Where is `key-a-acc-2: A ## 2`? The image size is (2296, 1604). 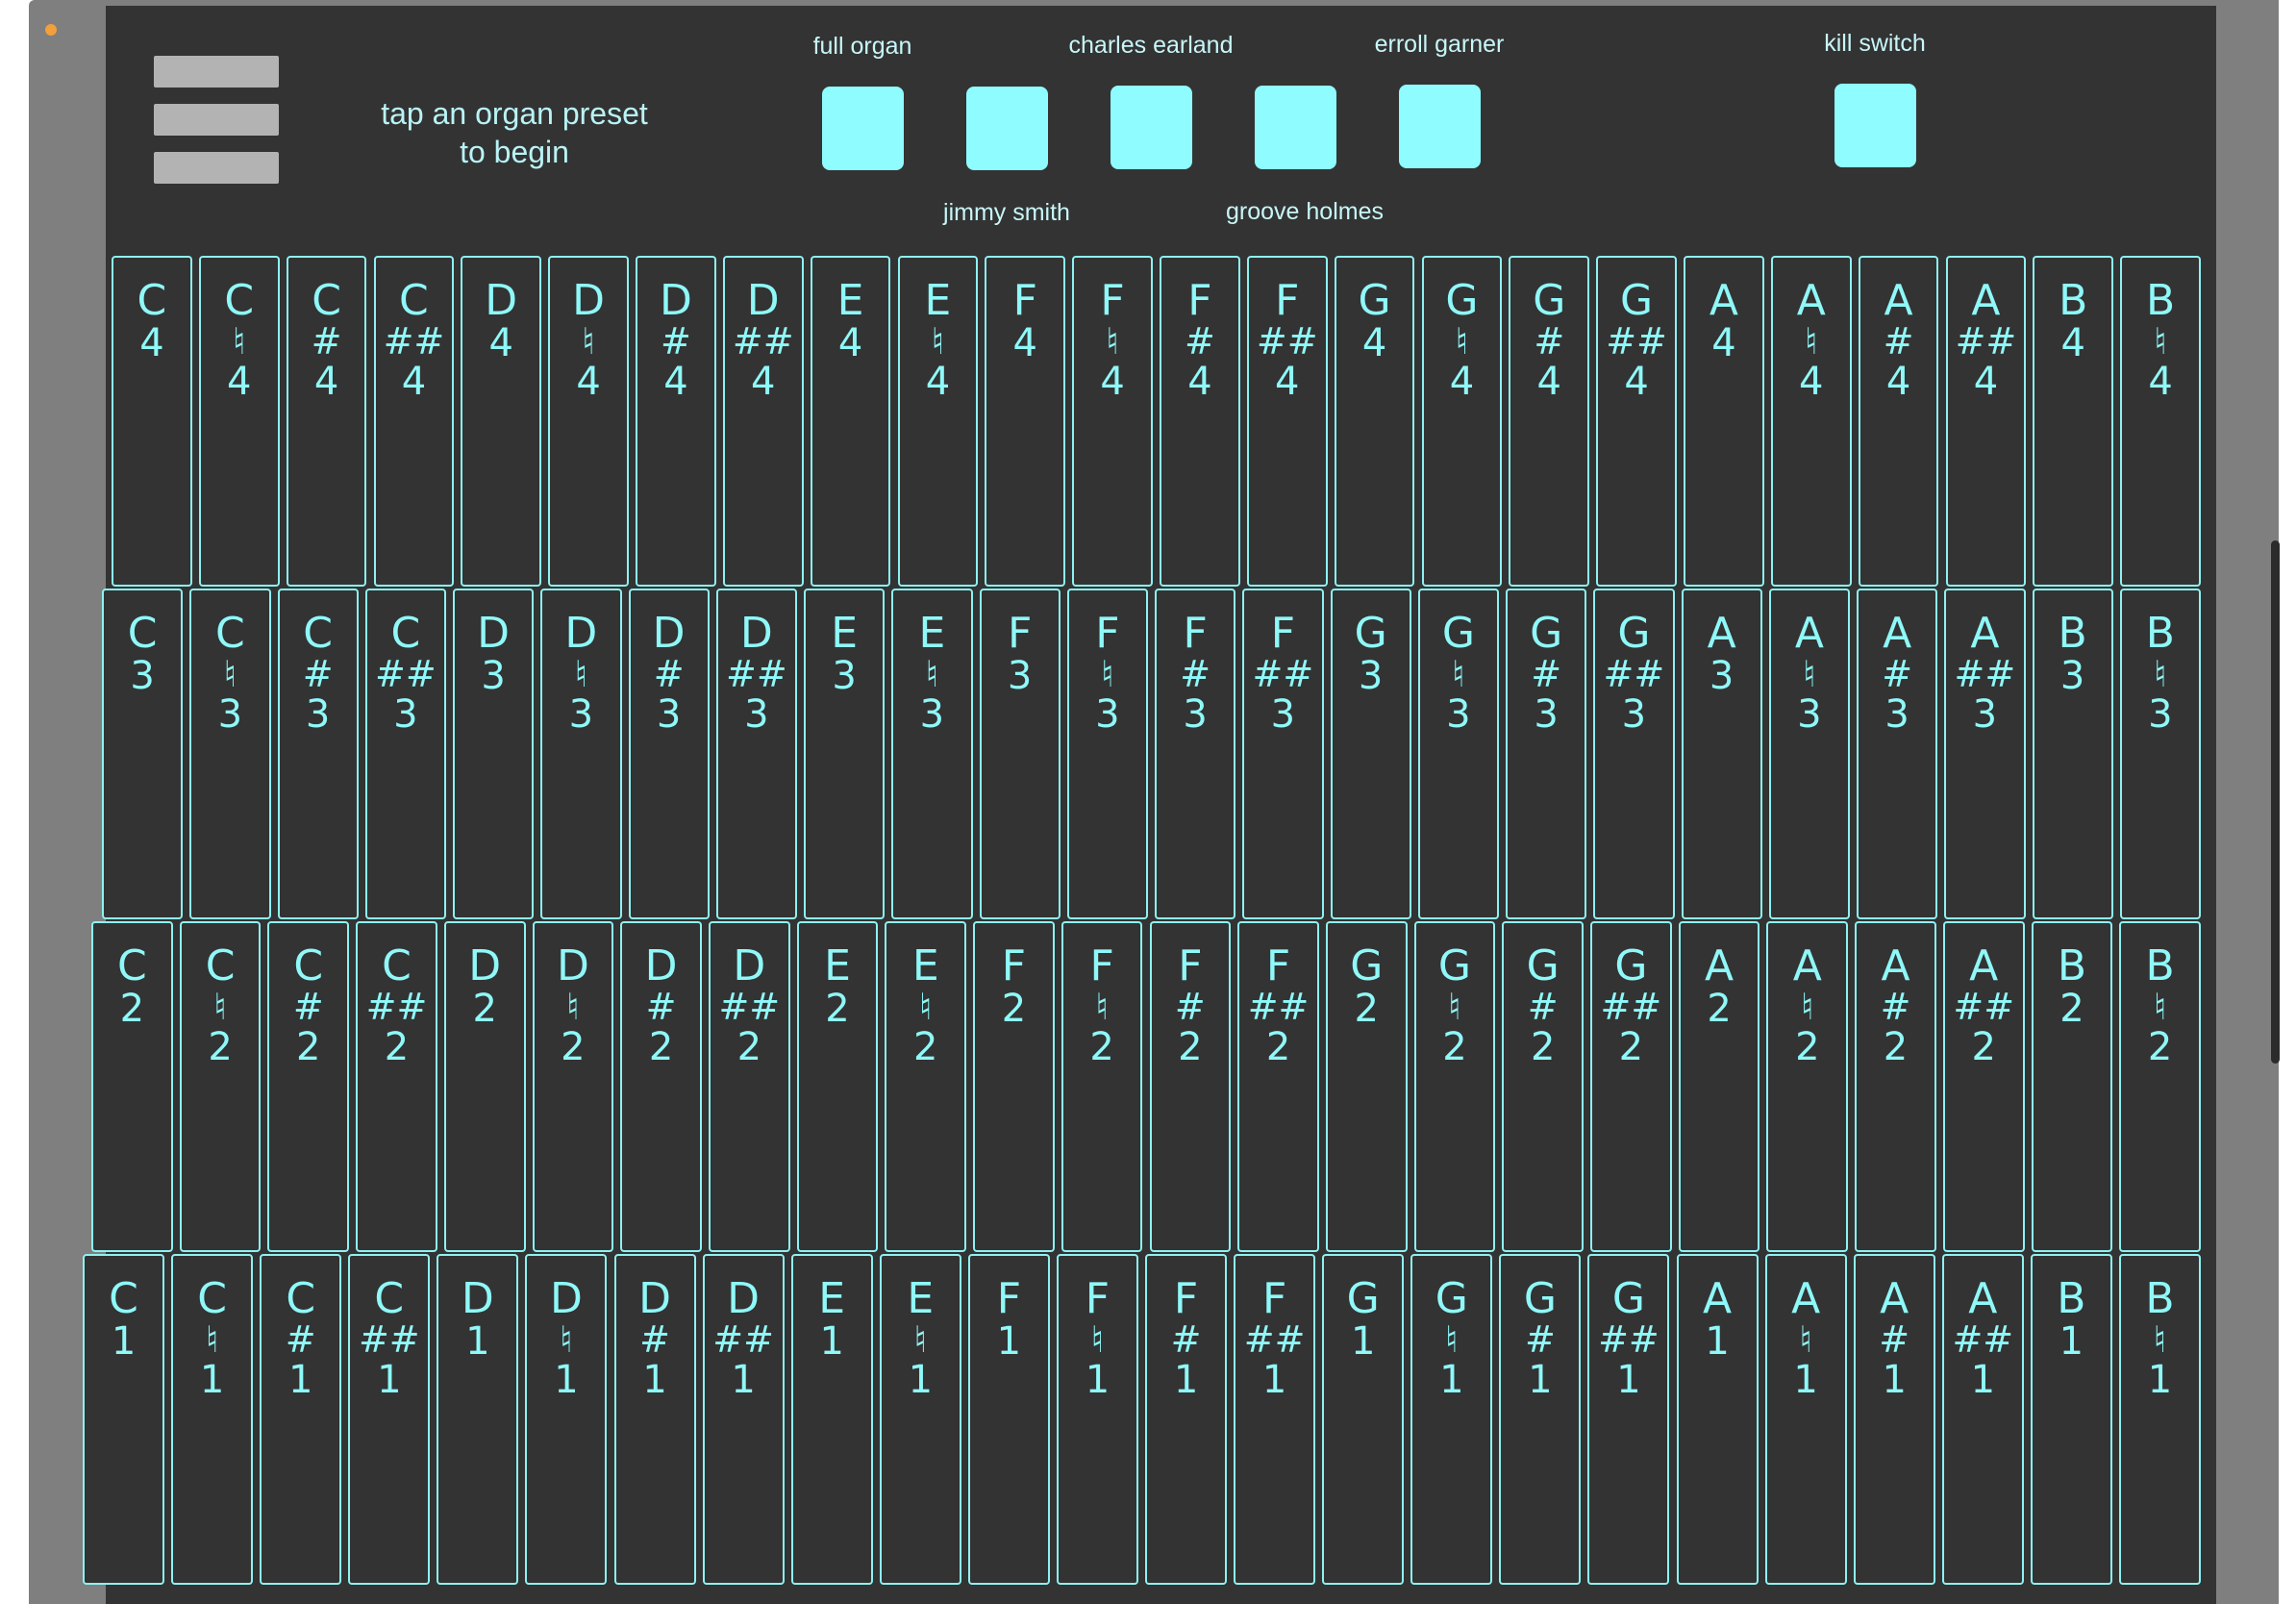 key-a-acc-2: A ## 2 is located at coordinates (1983, 1086).